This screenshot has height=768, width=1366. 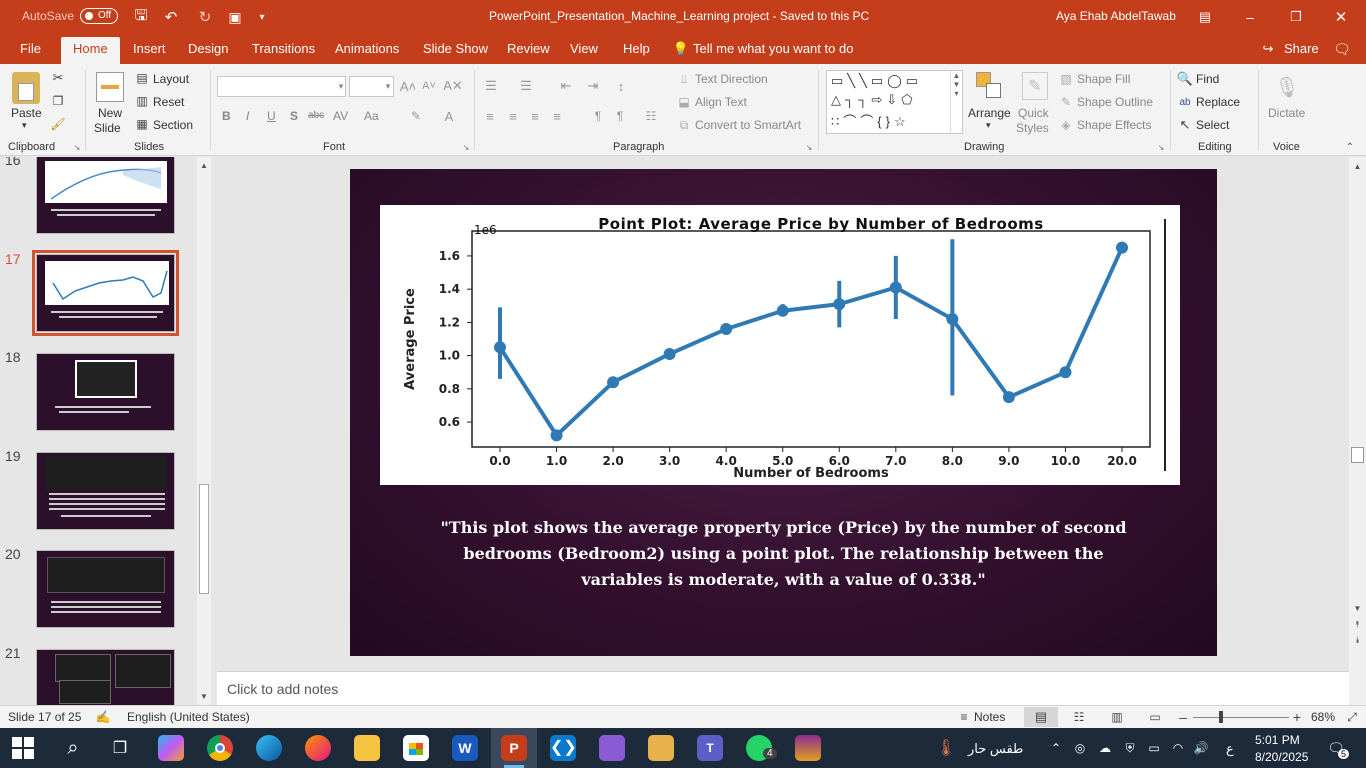 What do you see at coordinates (204, 165) in the screenshot?
I see `scroll-up-icon: ▲` at bounding box center [204, 165].